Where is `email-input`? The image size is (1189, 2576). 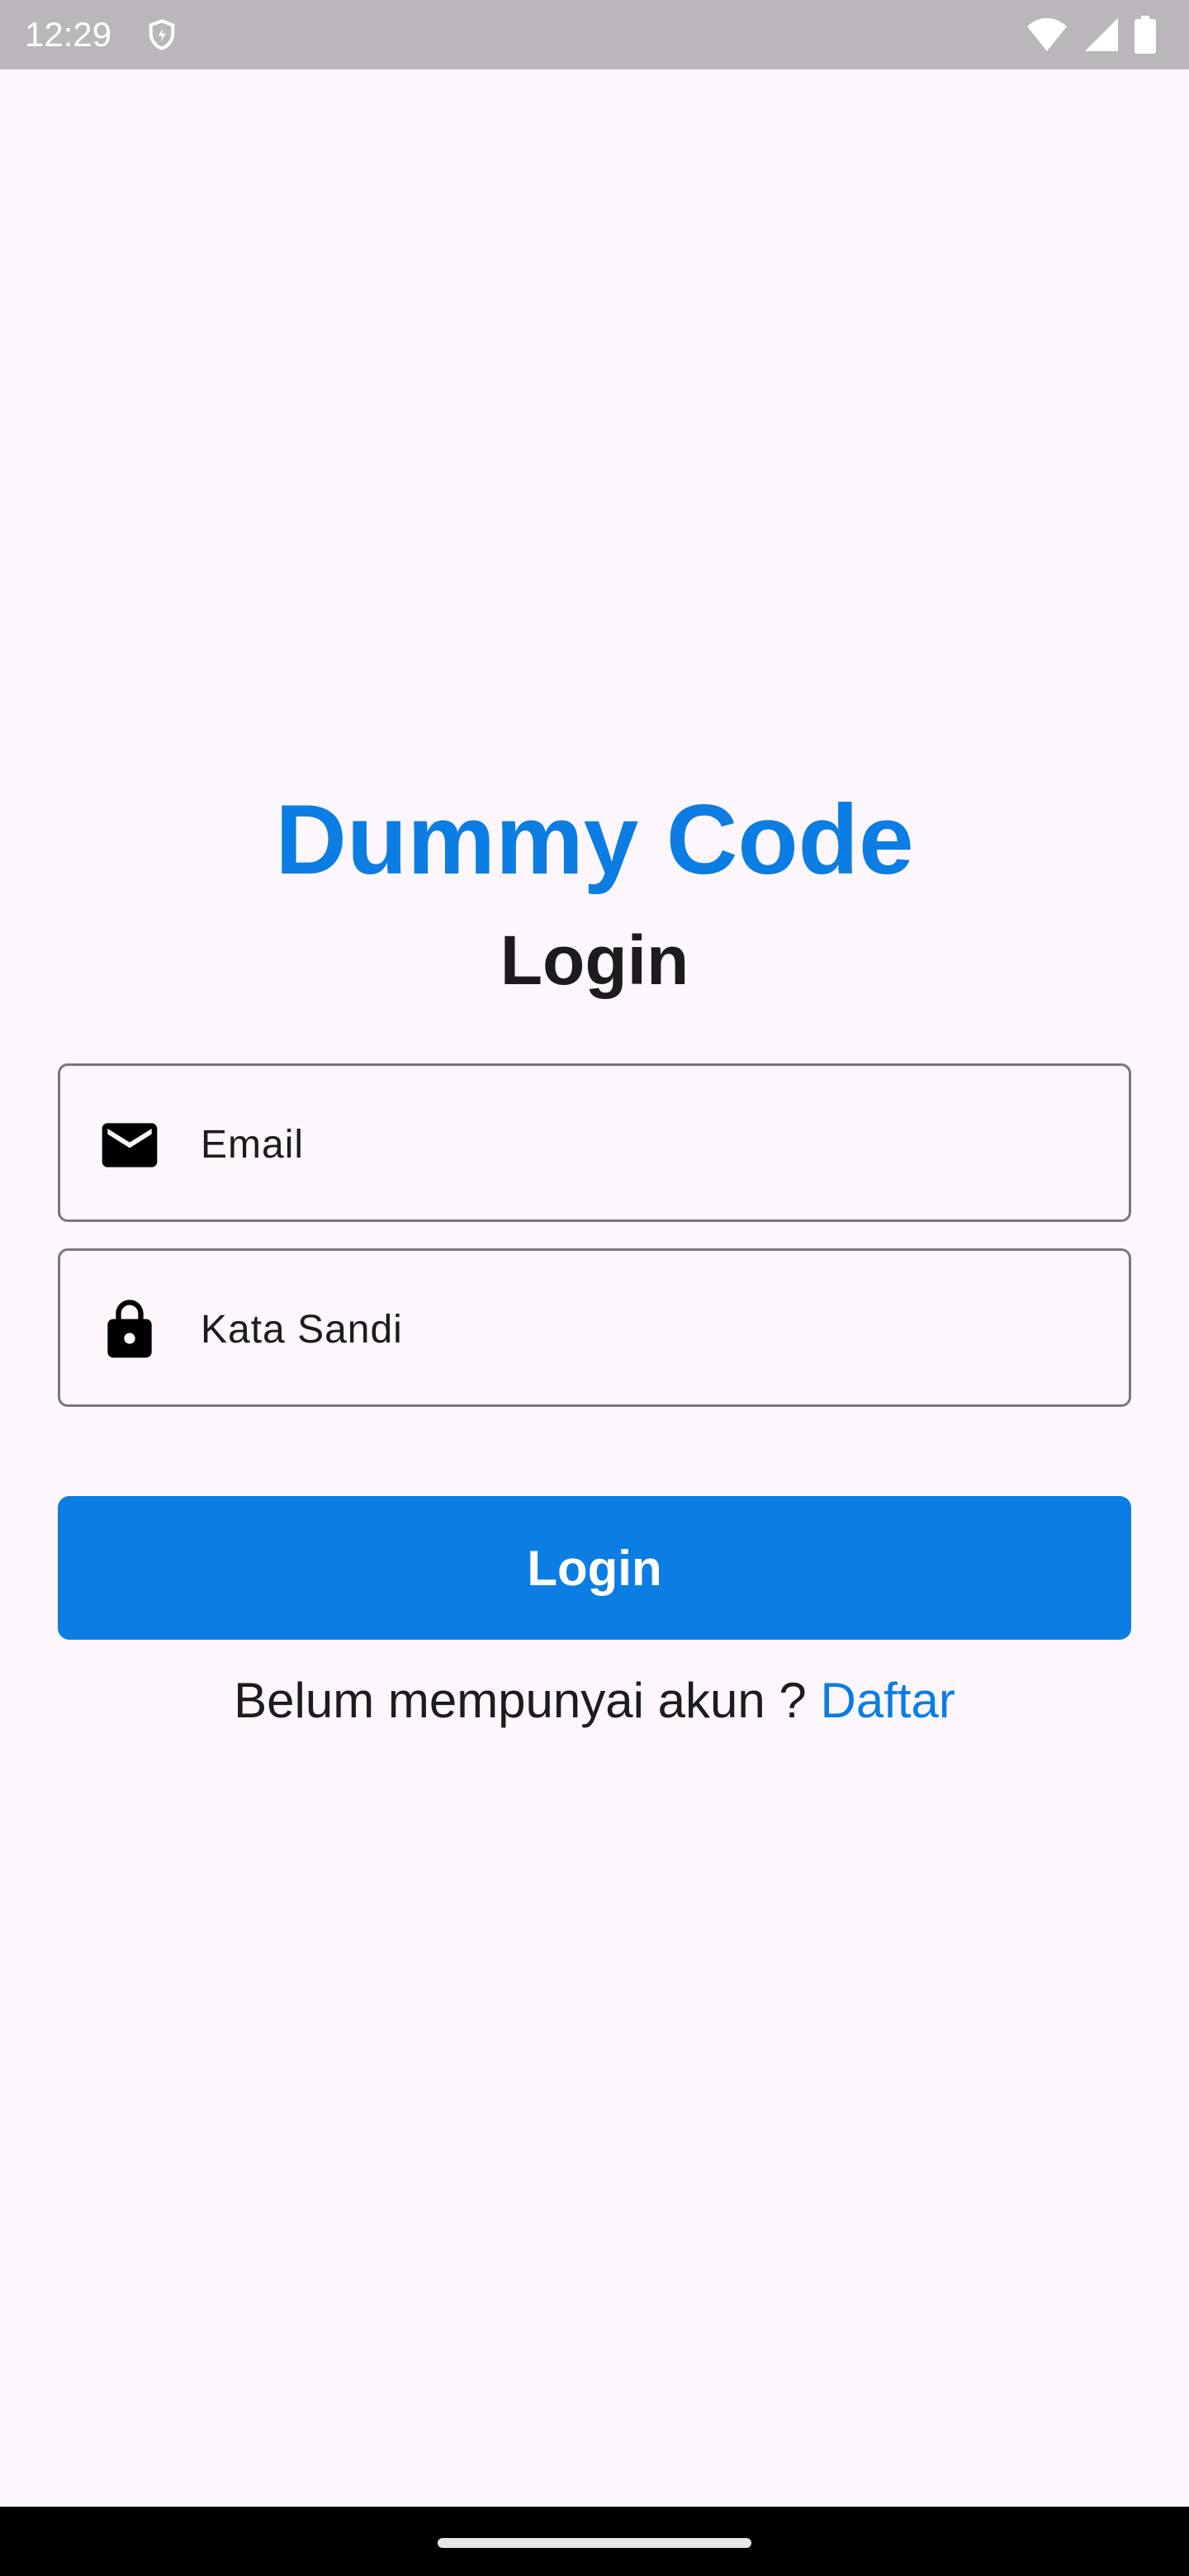
email-input is located at coordinates (651, 1144).